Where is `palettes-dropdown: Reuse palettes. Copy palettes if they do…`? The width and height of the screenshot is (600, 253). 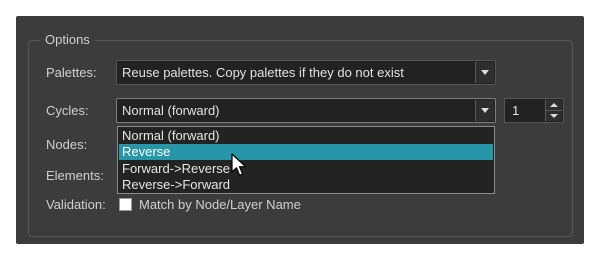
palettes-dropdown: Reuse palettes. Copy palettes if they do… is located at coordinates (306, 72).